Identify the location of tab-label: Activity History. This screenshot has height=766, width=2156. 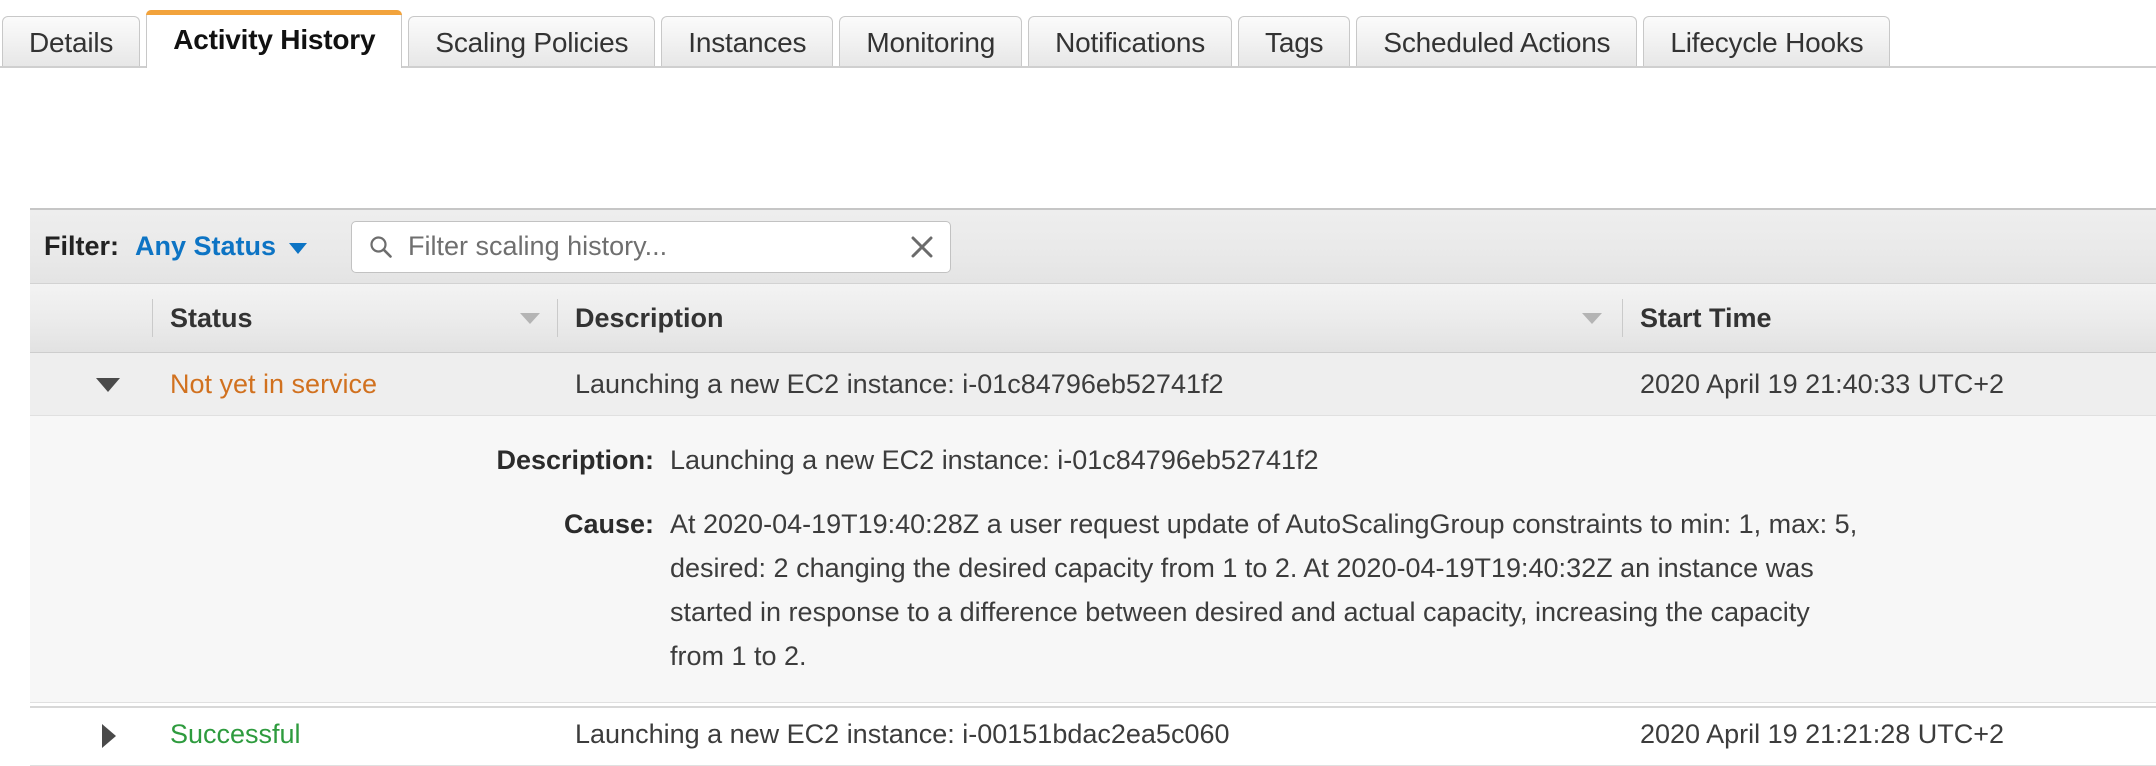
(274, 39).